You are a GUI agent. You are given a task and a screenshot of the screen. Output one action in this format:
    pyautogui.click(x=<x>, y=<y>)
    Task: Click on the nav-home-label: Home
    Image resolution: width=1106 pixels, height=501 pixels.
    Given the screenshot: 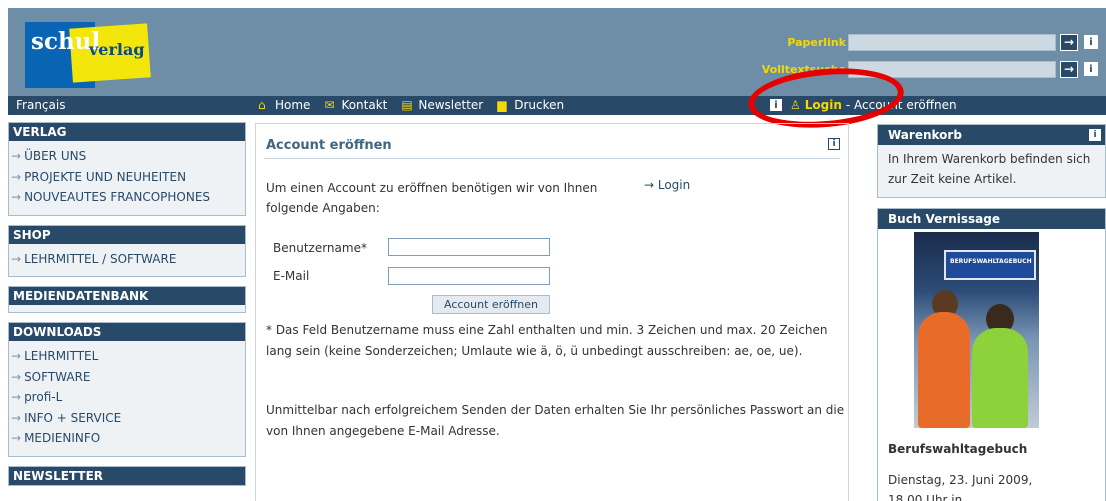 What is the action you would take?
    pyautogui.click(x=293, y=105)
    